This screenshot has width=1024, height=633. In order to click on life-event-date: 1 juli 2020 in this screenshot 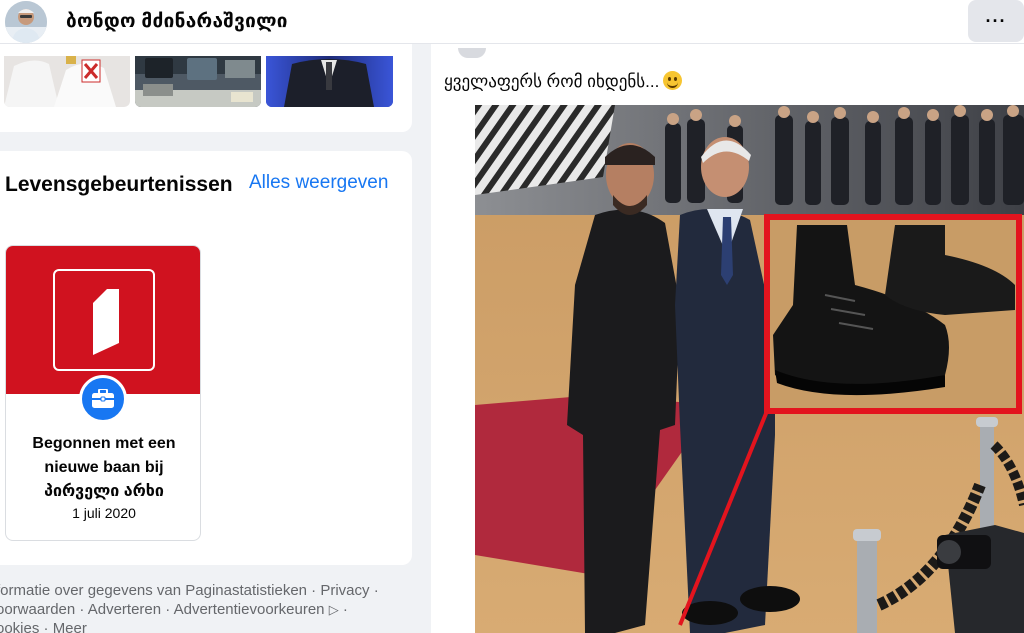, I will do `click(104, 513)`.